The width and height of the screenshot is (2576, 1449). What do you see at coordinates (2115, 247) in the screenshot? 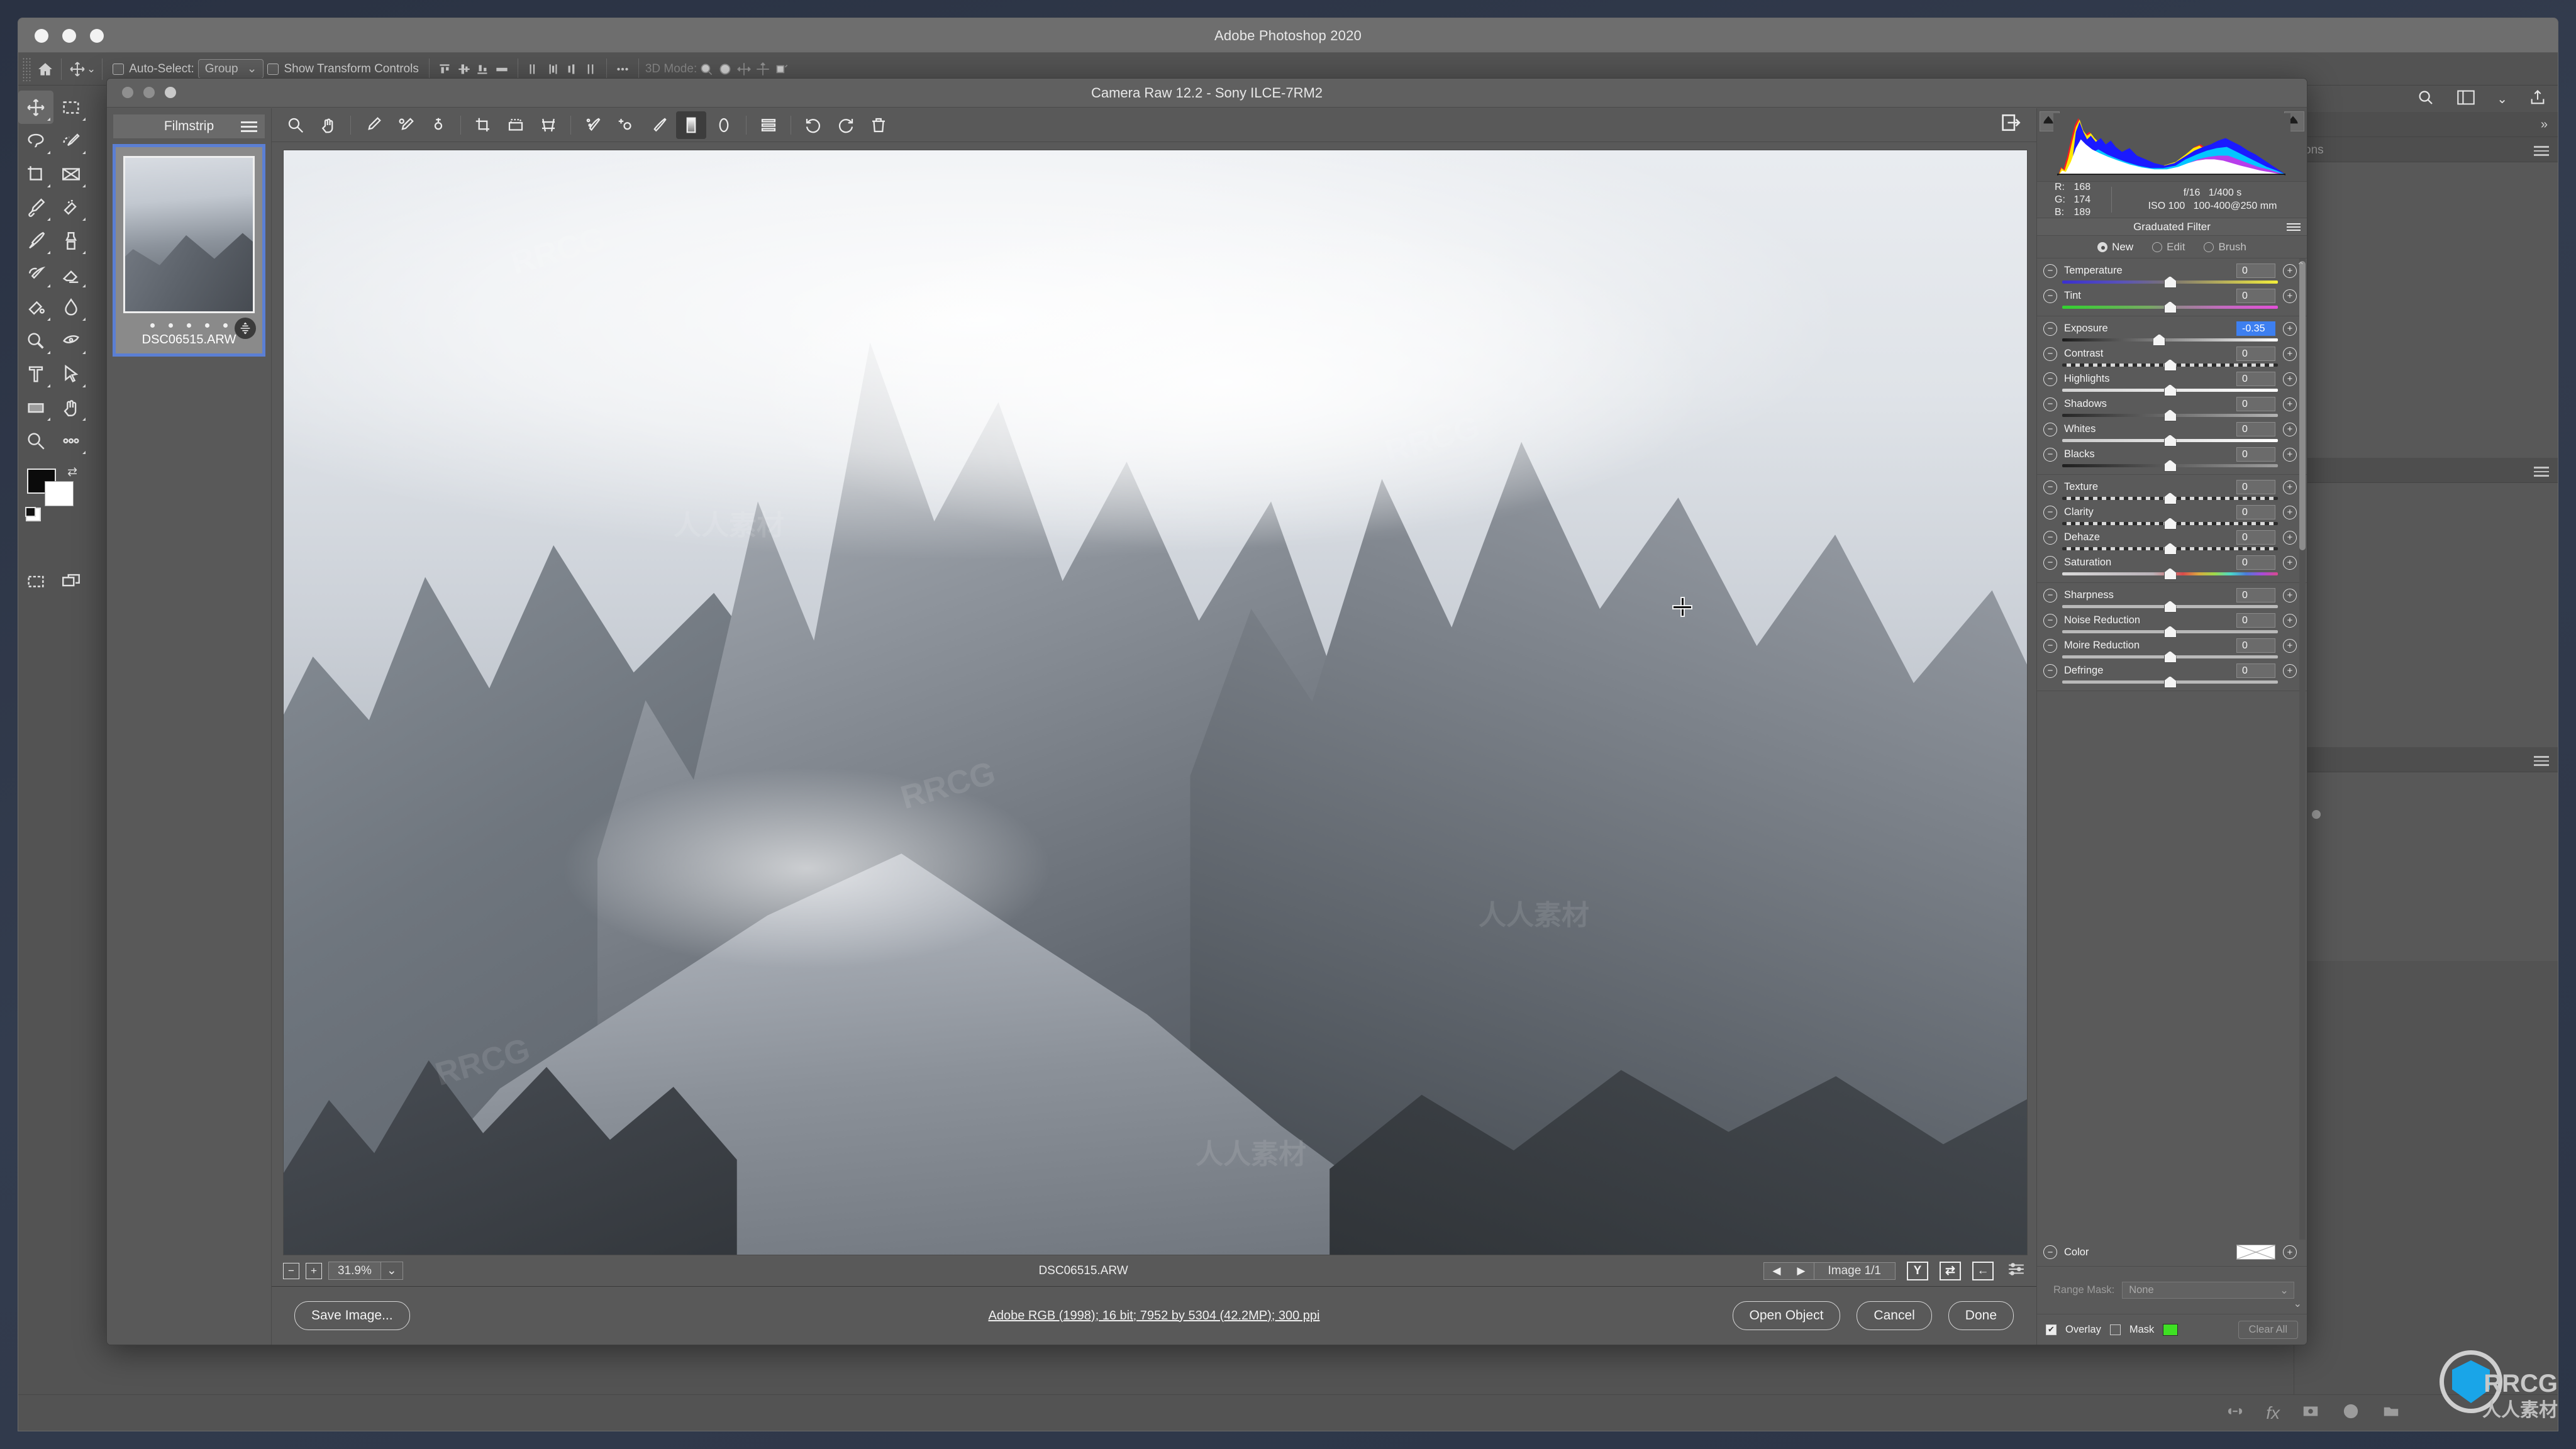
I see `mode-new-radio: New` at bounding box center [2115, 247].